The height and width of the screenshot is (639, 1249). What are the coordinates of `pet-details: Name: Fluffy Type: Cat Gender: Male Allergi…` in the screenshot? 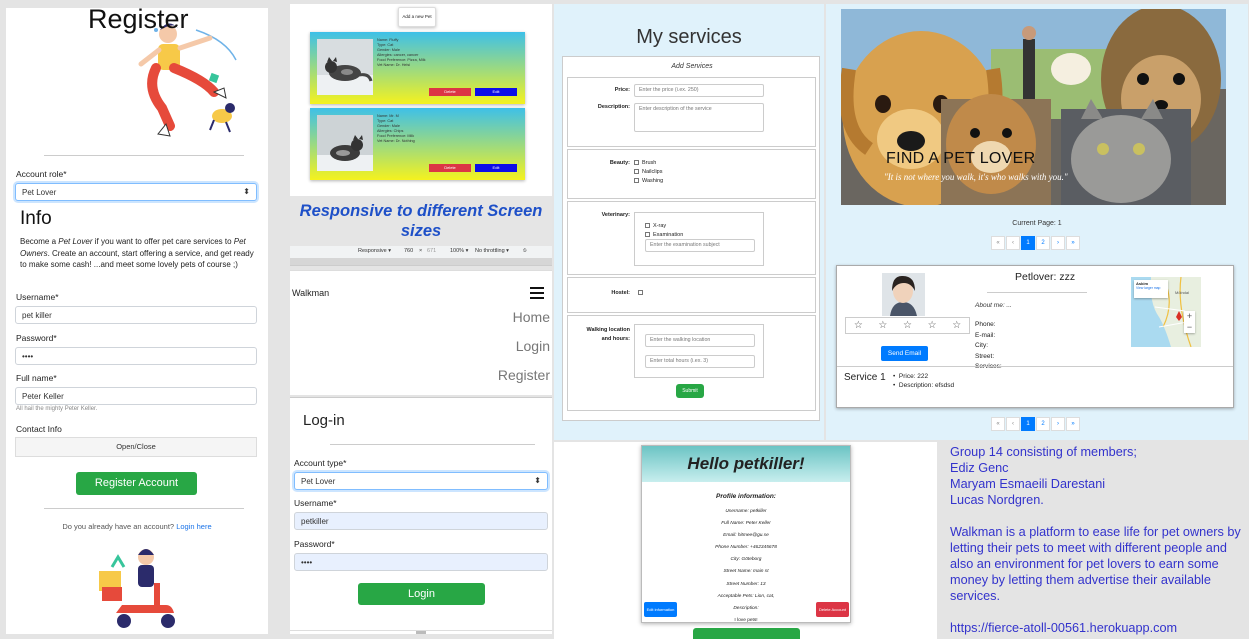 It's located at (401, 52).